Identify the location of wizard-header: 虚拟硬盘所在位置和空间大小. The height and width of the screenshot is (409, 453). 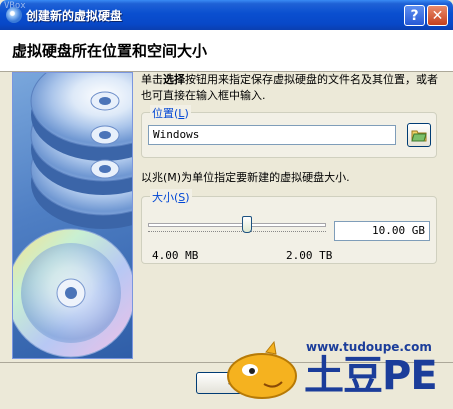
(226, 51).